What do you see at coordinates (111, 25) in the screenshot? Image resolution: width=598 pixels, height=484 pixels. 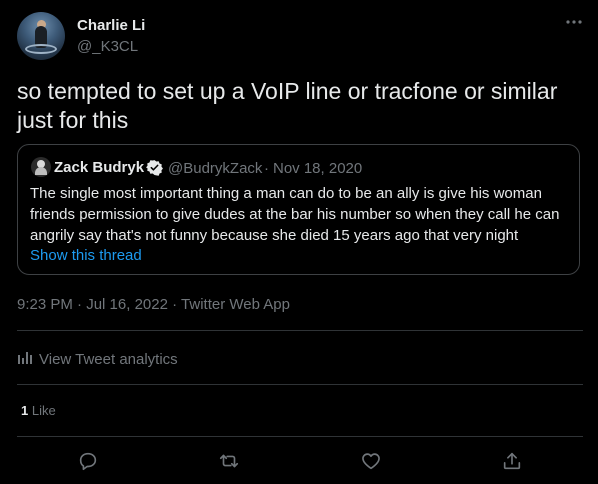 I see `author-name: Charlie Li` at bounding box center [111, 25].